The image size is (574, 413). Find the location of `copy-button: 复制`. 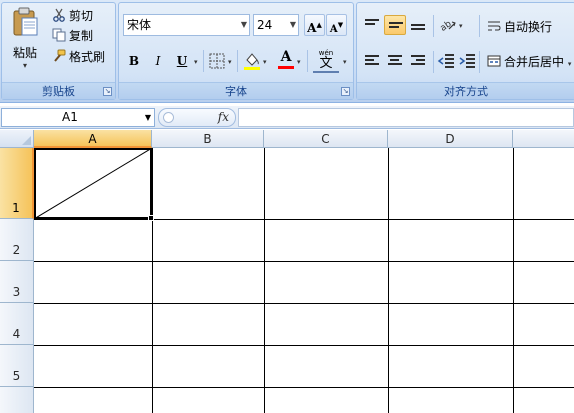

copy-button: 复制 is located at coordinates (72, 36).